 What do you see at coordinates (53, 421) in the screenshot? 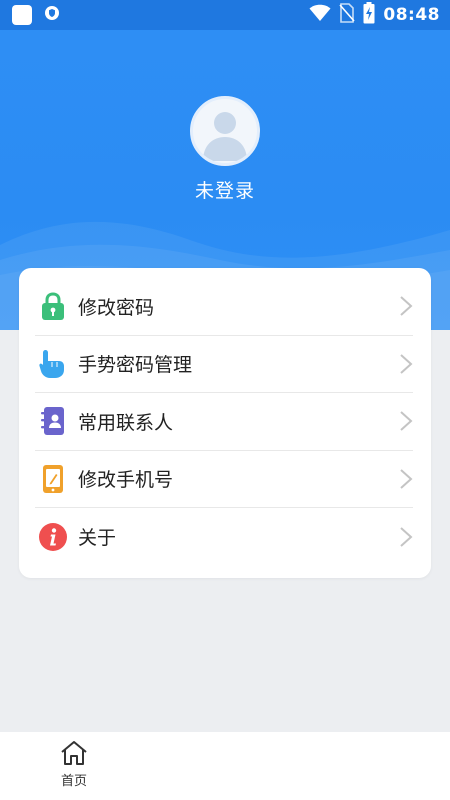
I see `contacts-book-icon` at bounding box center [53, 421].